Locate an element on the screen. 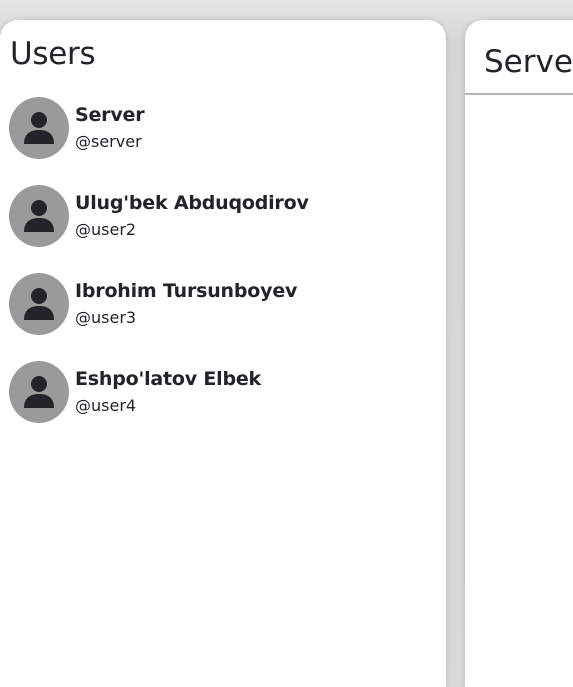  user-list-item: Server @server is located at coordinates (224, 128).